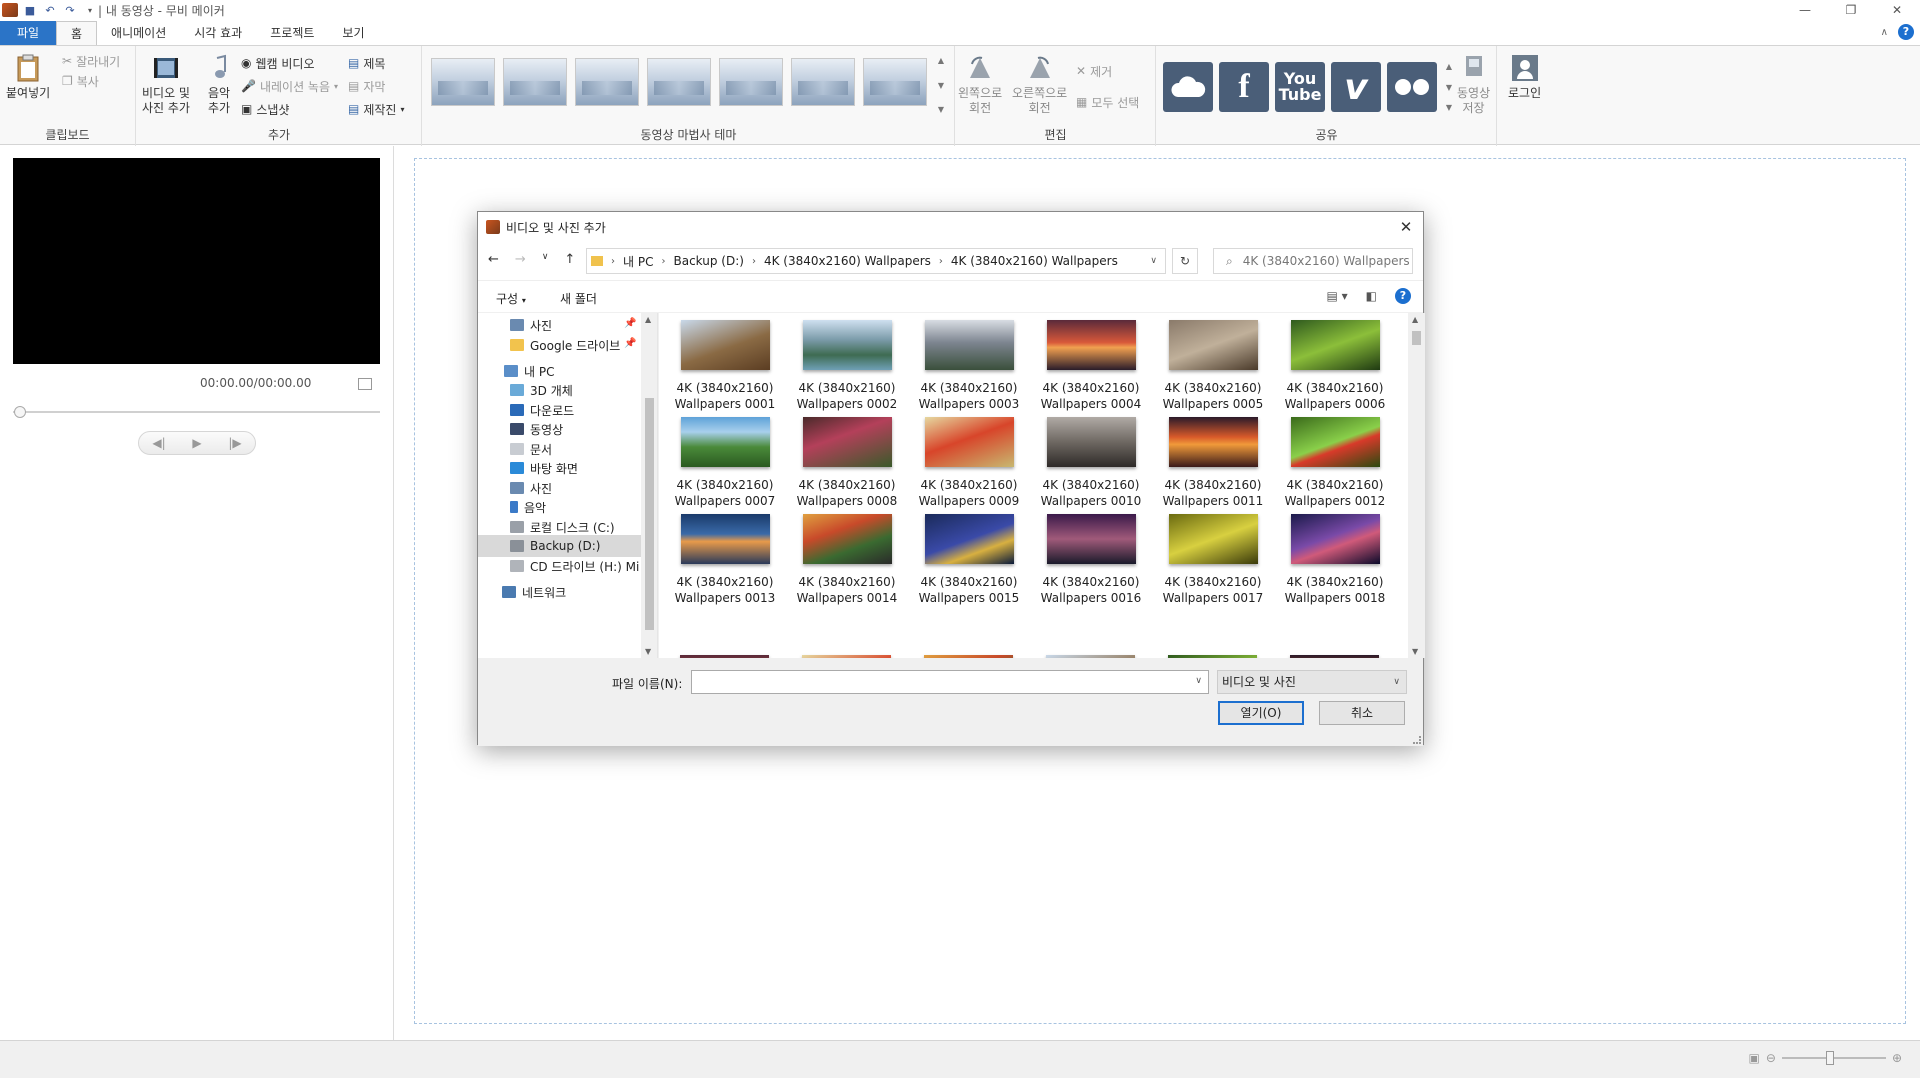 This screenshot has height=1078, width=1920. I want to click on file-item: 4K (3840x2160) Wallpapers 0001, so click(725, 368).